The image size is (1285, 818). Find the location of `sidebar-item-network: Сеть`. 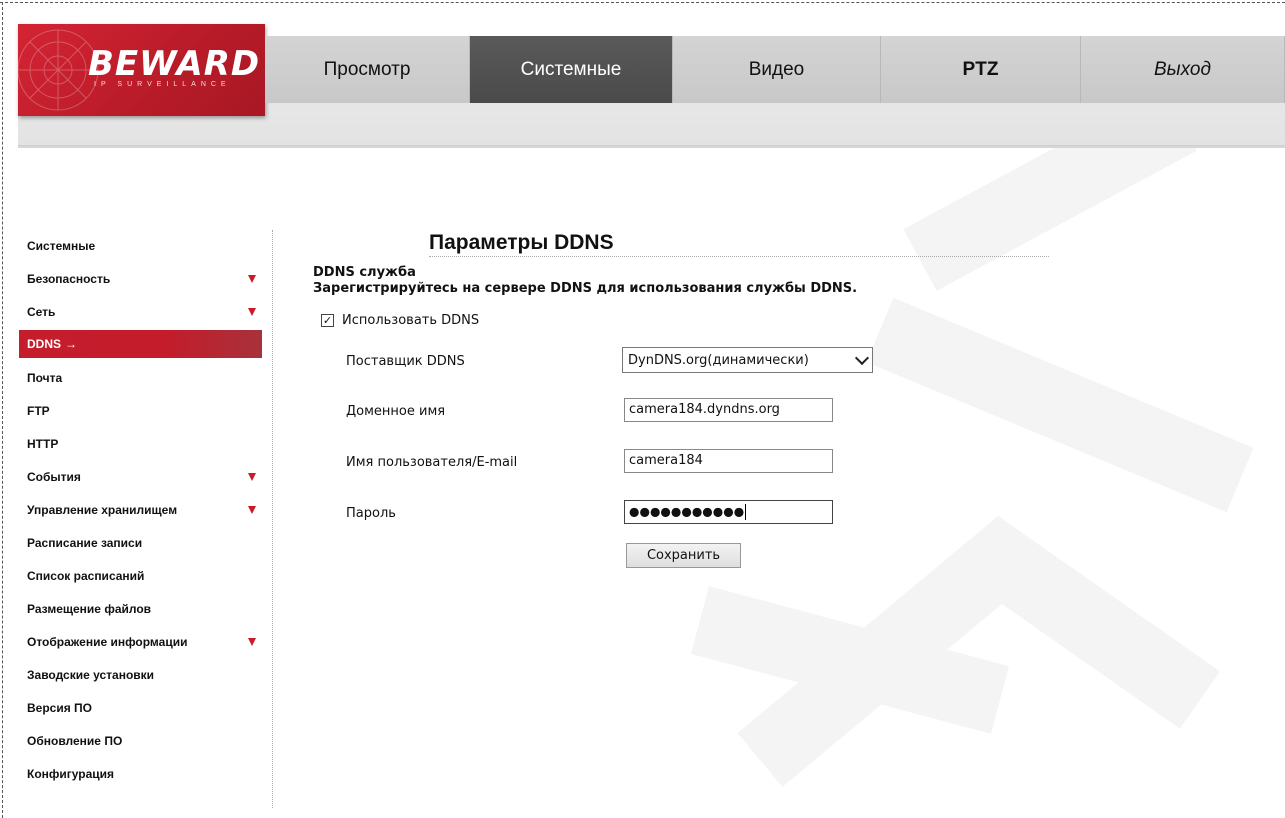

sidebar-item-network: Сеть is located at coordinates (140, 311).